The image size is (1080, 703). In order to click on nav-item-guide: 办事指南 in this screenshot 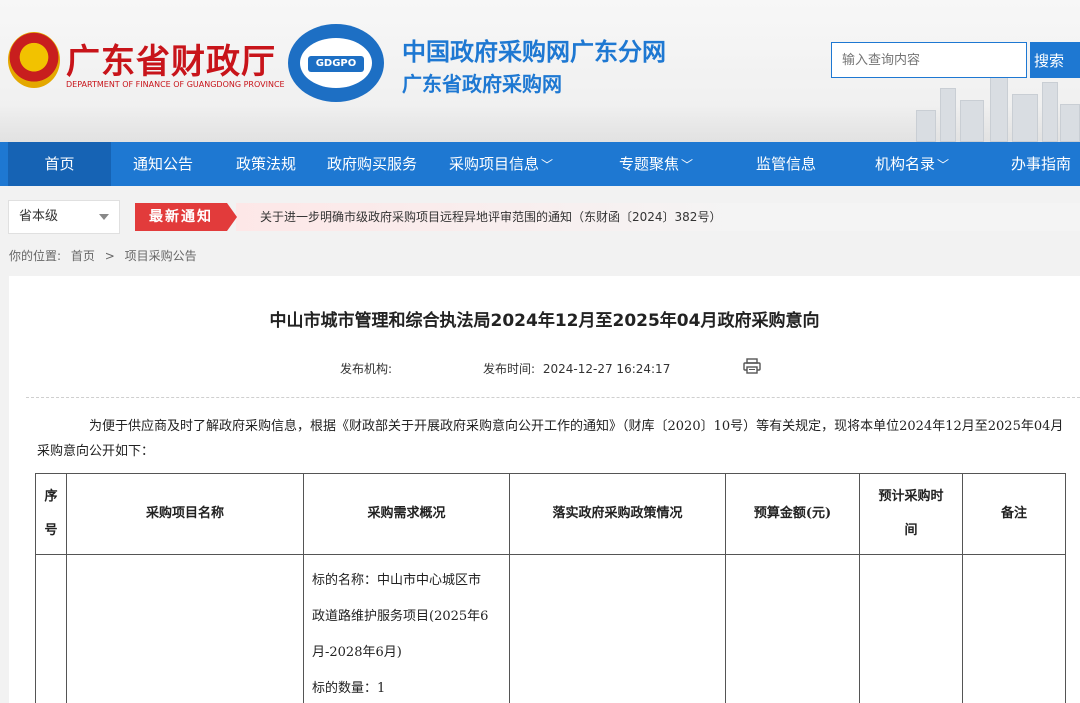, I will do `click(1041, 164)`.